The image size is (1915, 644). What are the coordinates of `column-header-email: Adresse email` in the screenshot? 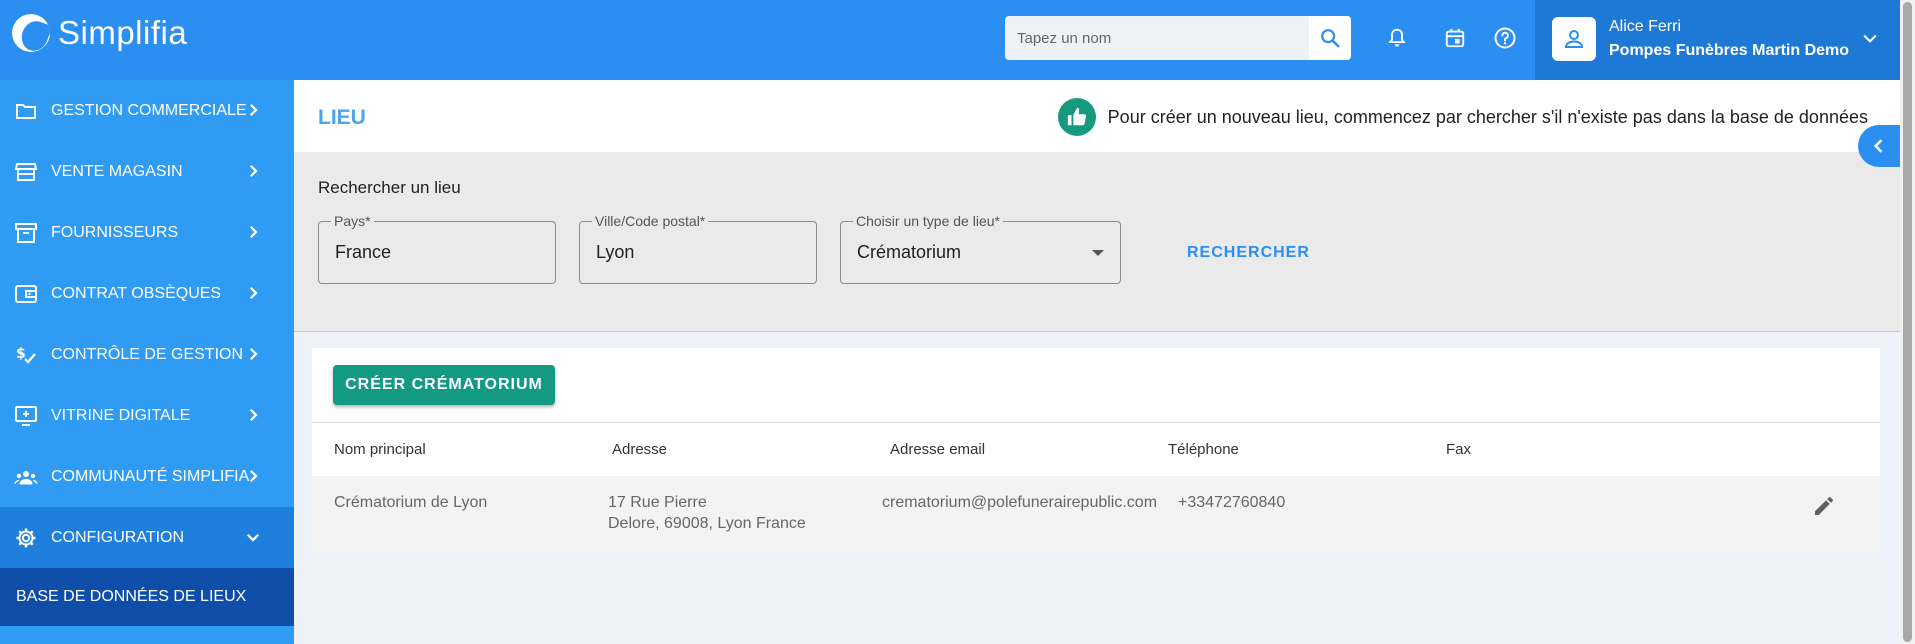 It's located at (937, 449).